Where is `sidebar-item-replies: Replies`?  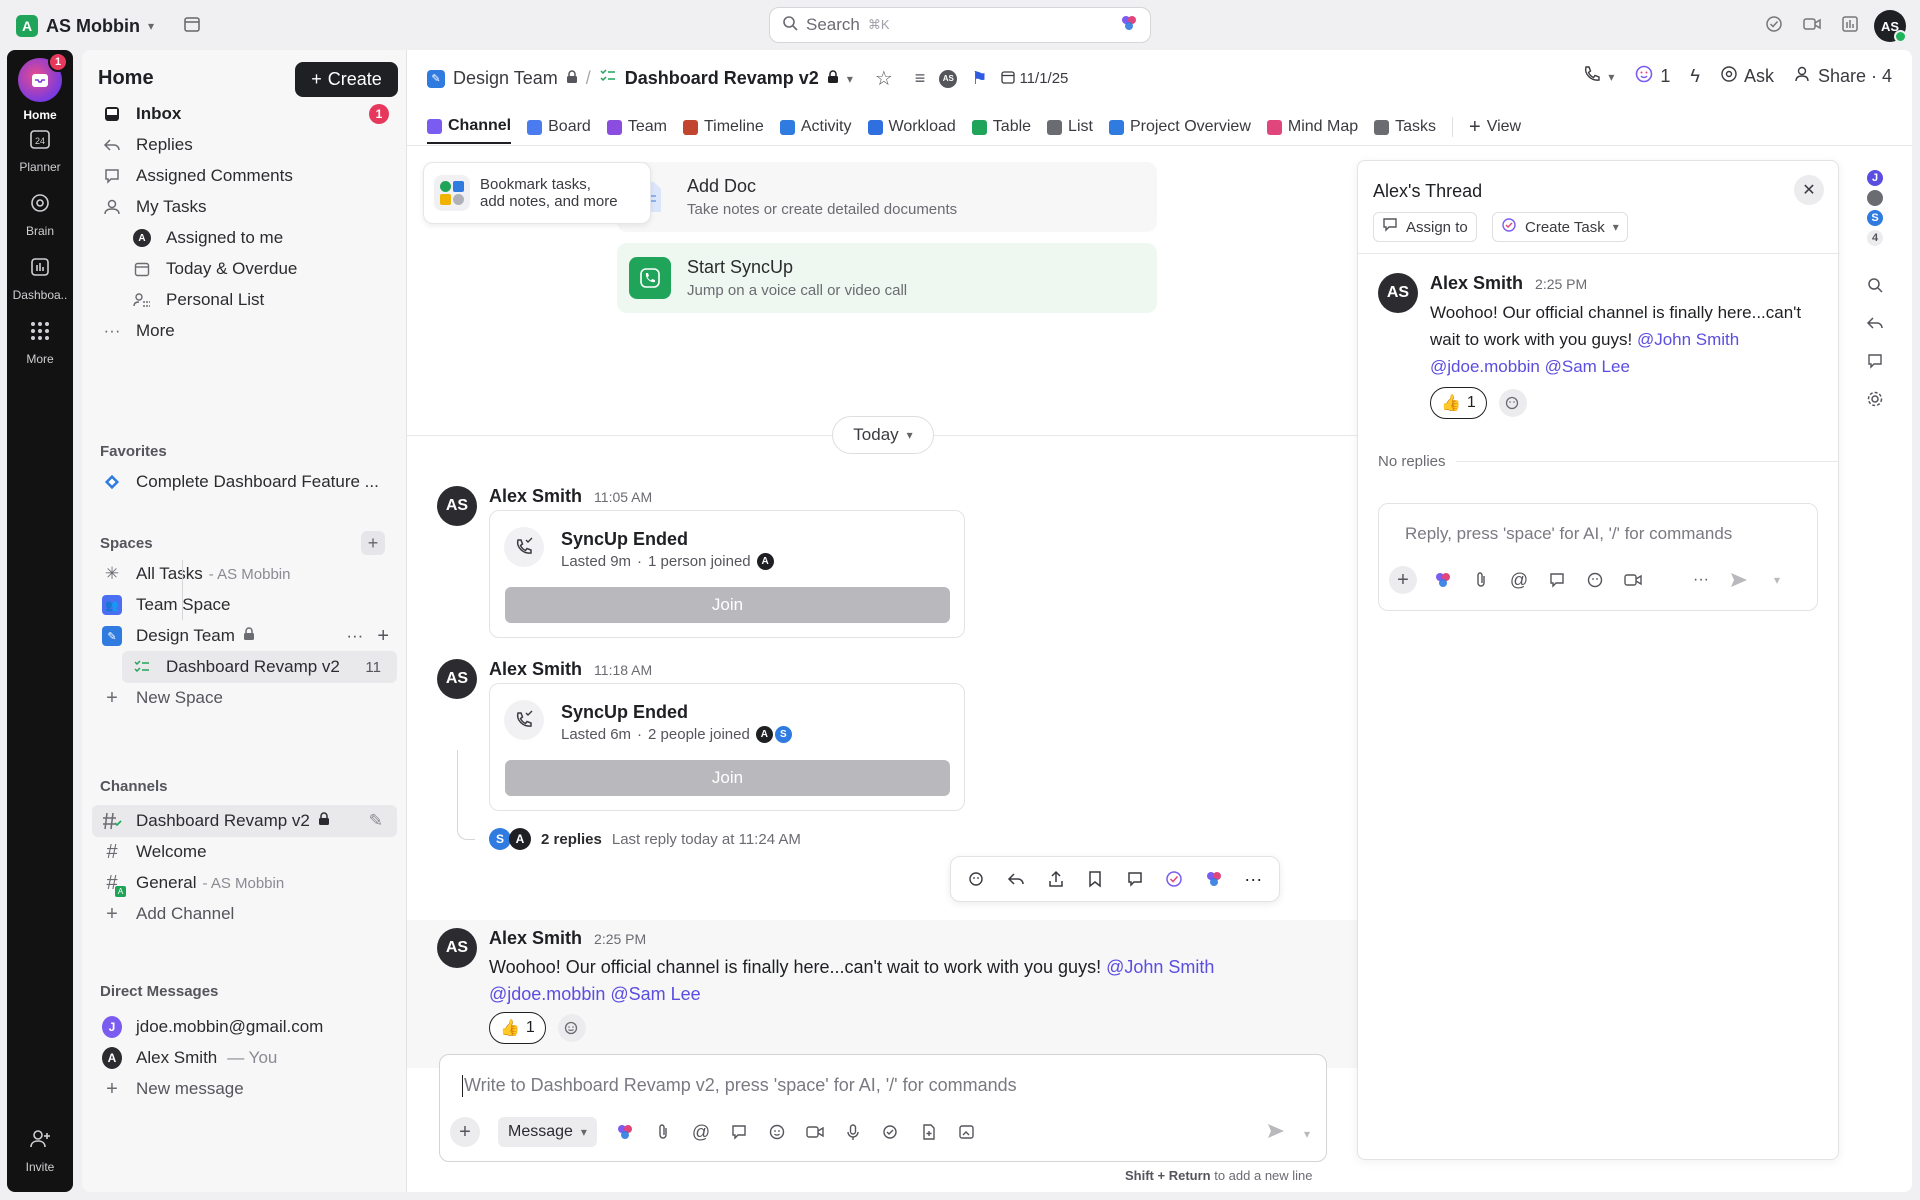
sidebar-item-replies: Replies is located at coordinates (244, 145).